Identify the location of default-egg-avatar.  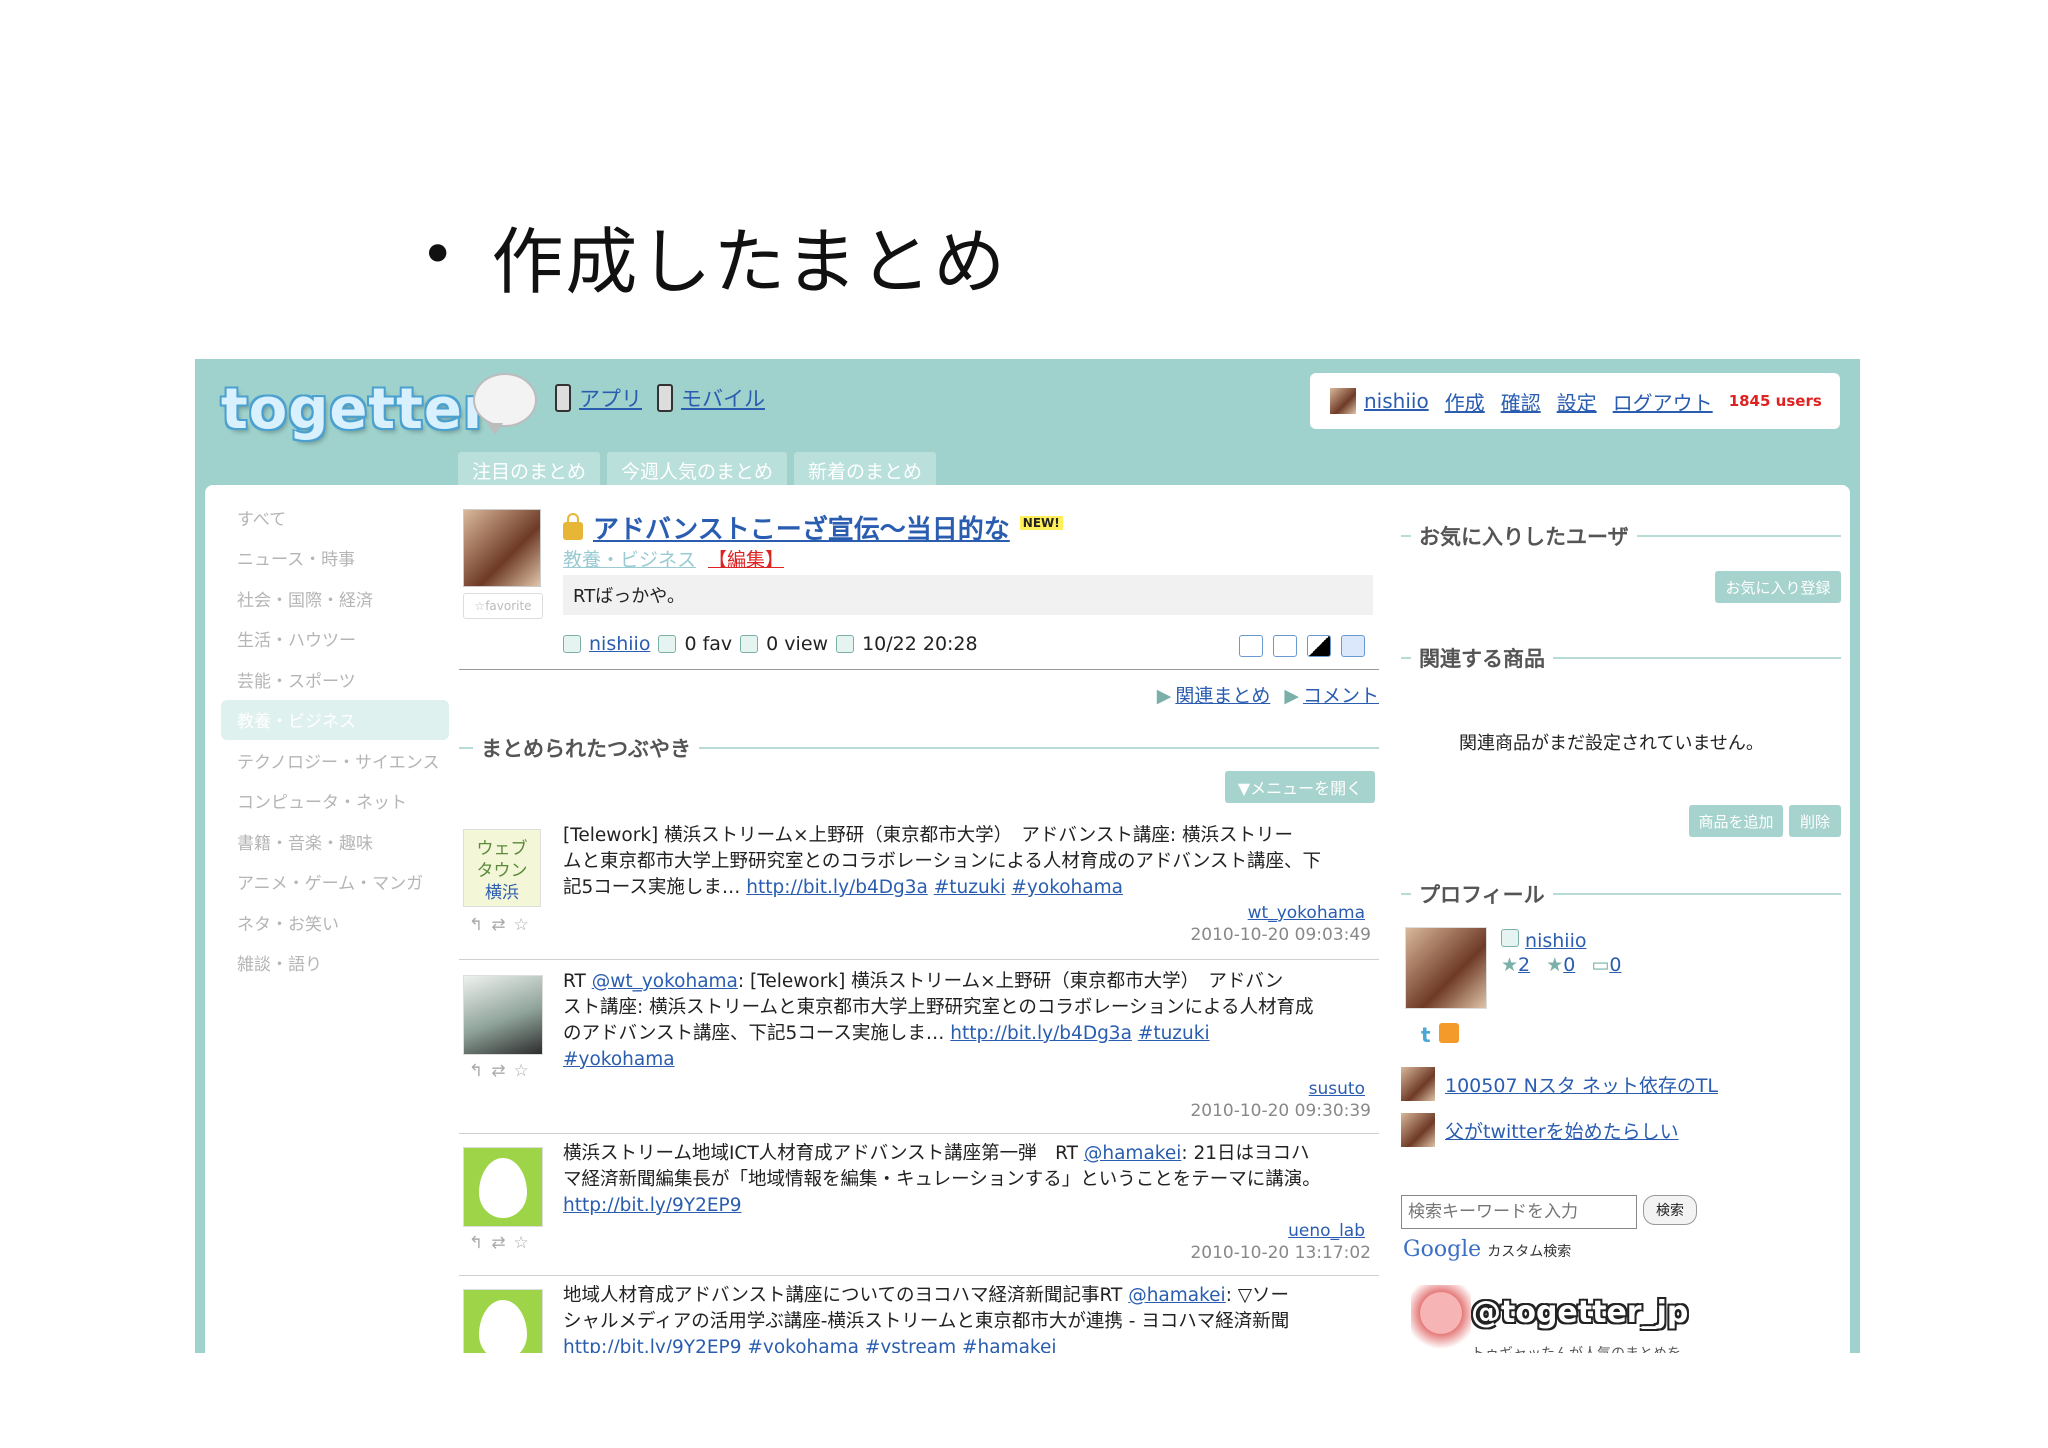
(503, 1188).